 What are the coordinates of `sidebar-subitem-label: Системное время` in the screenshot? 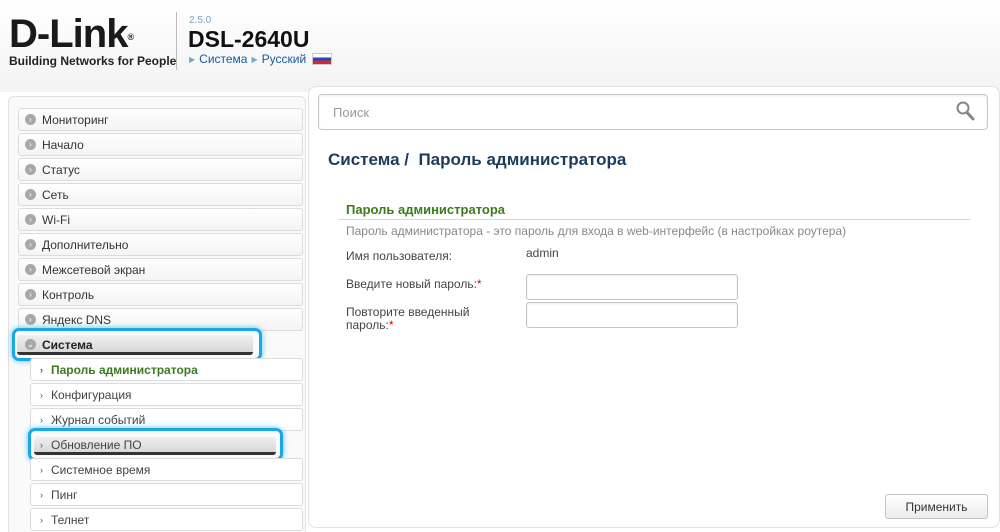 It's located at (101, 469).